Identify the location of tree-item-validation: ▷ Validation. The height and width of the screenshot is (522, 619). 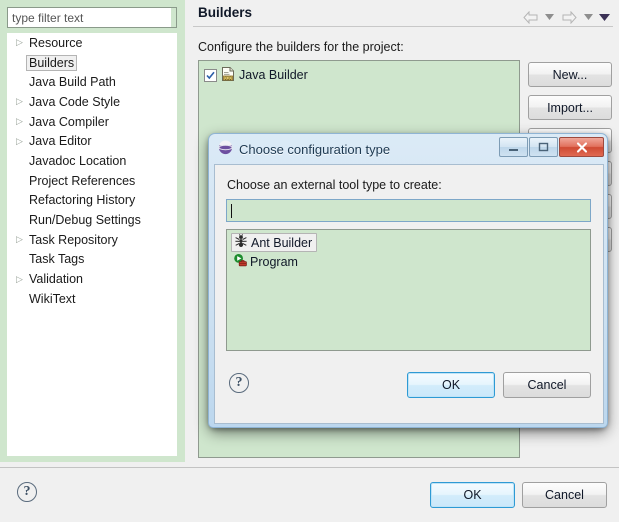
(92, 279).